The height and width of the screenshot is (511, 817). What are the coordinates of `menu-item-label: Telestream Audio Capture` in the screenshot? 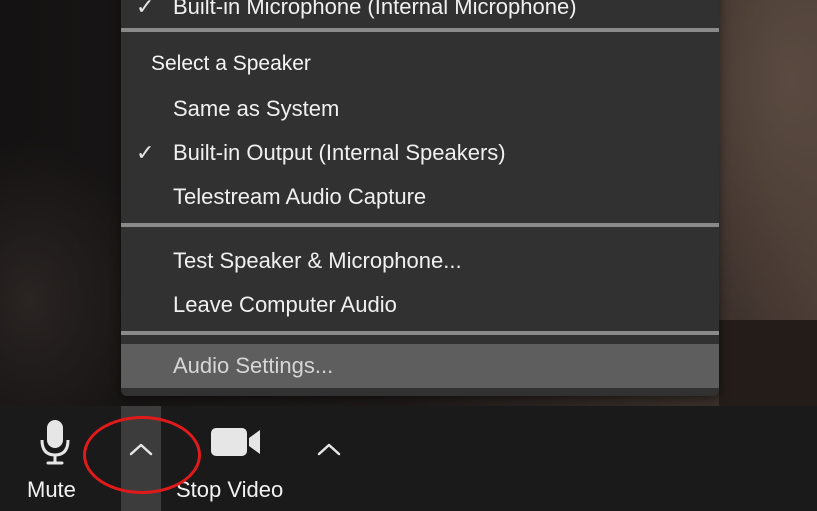 It's located at (300, 196).